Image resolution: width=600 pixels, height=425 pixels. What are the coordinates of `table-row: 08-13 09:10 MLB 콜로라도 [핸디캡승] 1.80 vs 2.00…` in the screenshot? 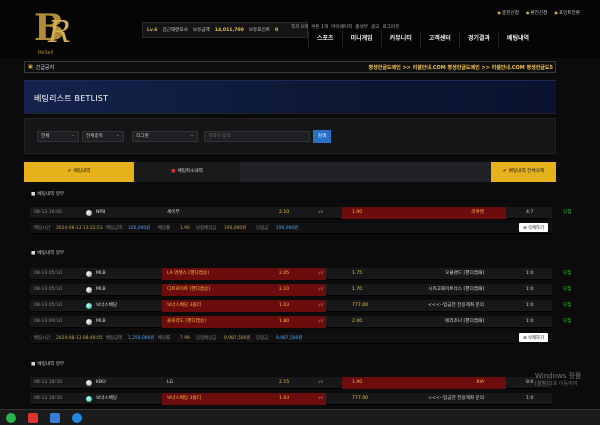 It's located at (300, 322).